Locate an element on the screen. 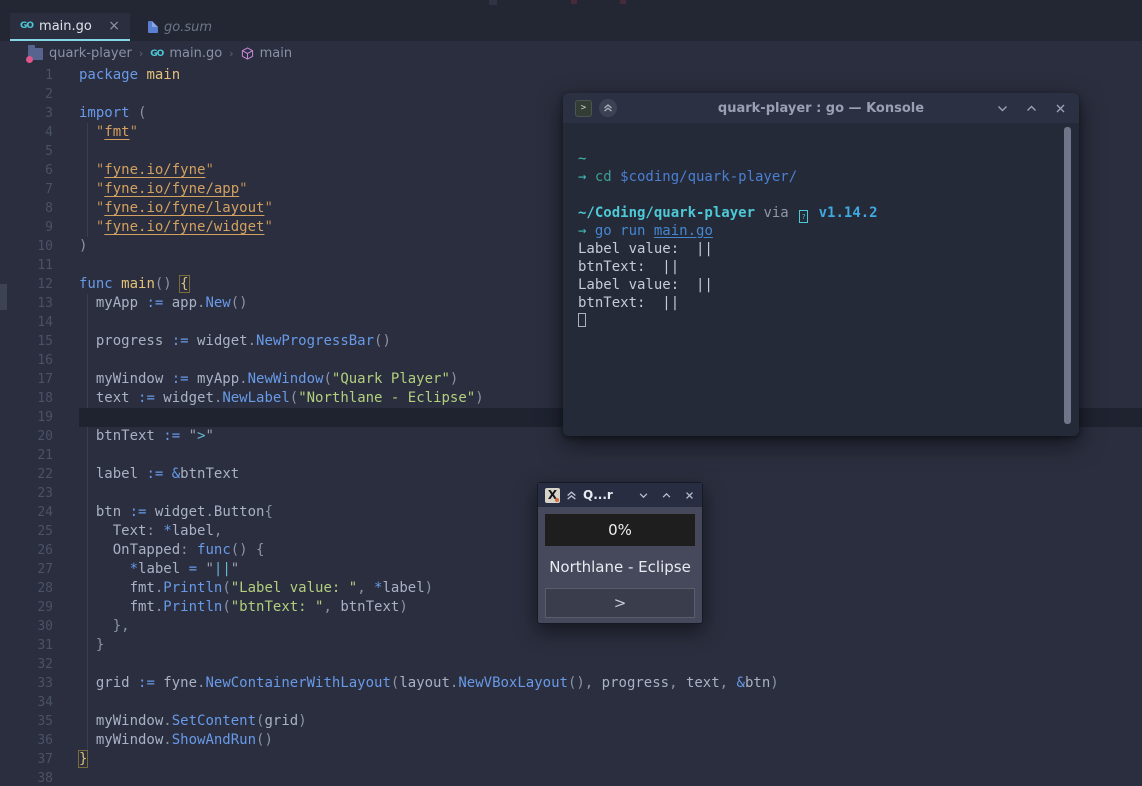 The width and height of the screenshot is (1142, 786). code-token: } is located at coordinates (100, 645).